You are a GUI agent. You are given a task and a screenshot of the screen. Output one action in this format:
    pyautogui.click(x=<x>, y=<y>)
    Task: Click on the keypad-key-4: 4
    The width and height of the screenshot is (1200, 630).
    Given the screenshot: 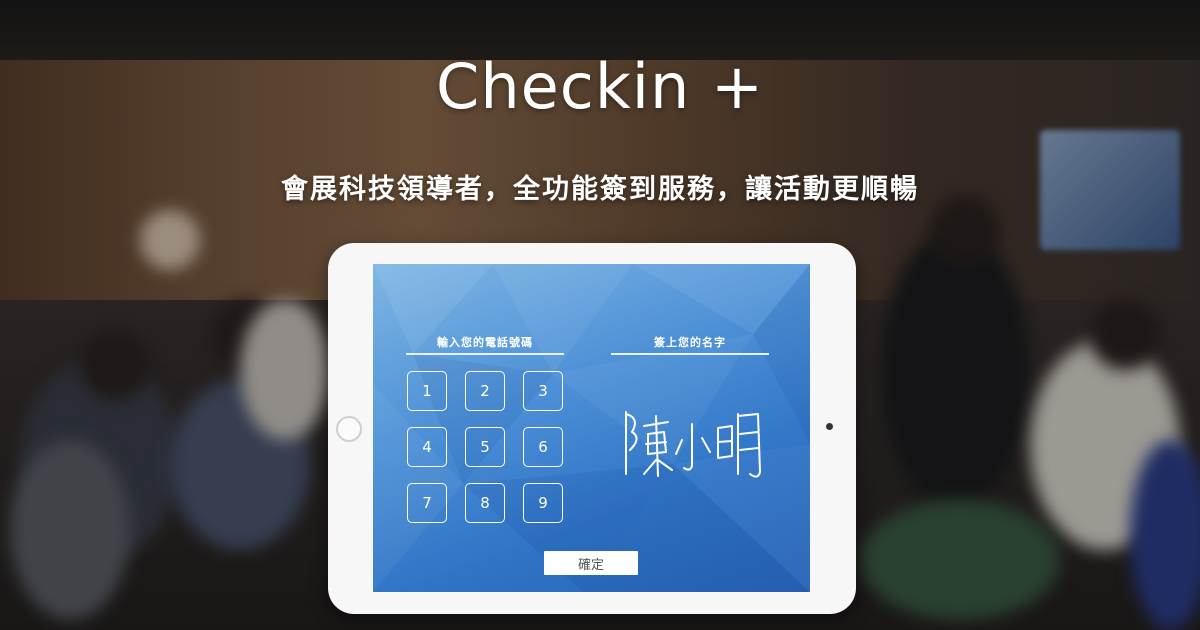 What is the action you would take?
    pyautogui.click(x=427, y=447)
    